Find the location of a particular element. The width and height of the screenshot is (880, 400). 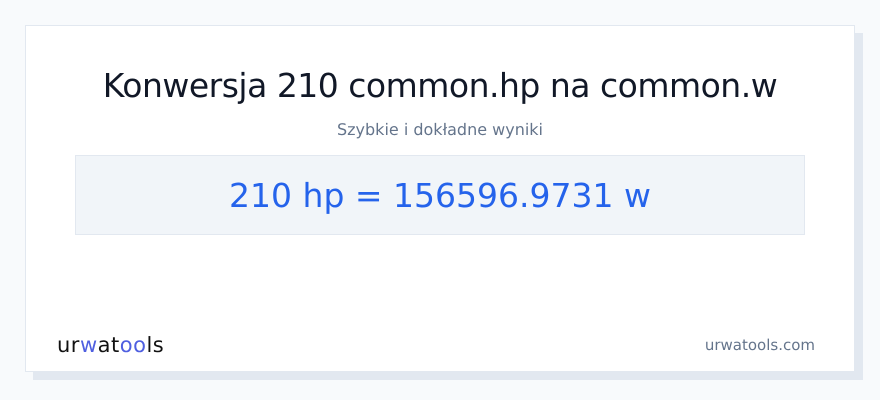

site-url: urwatools.com is located at coordinates (759, 345).